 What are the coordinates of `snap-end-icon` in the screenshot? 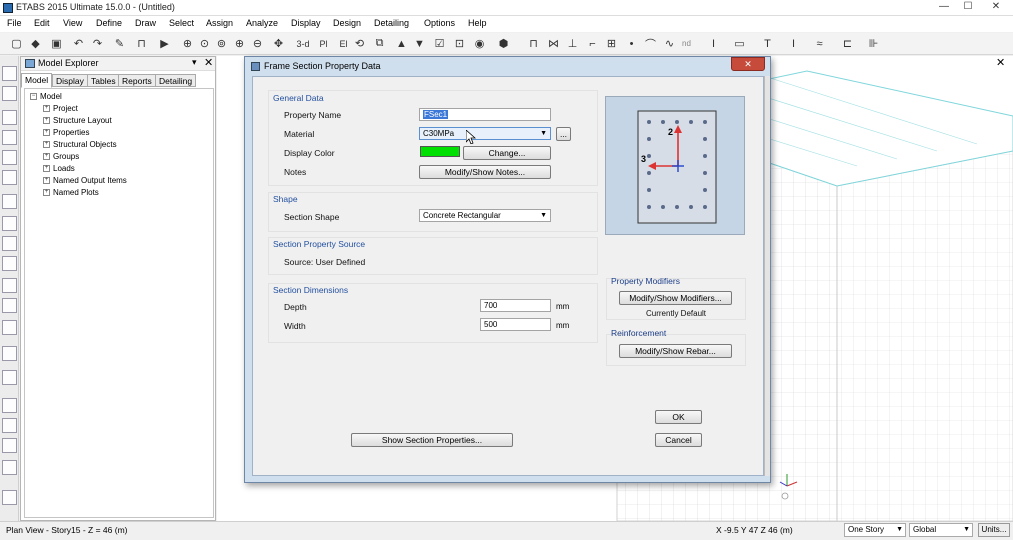 It's located at (9, 425).